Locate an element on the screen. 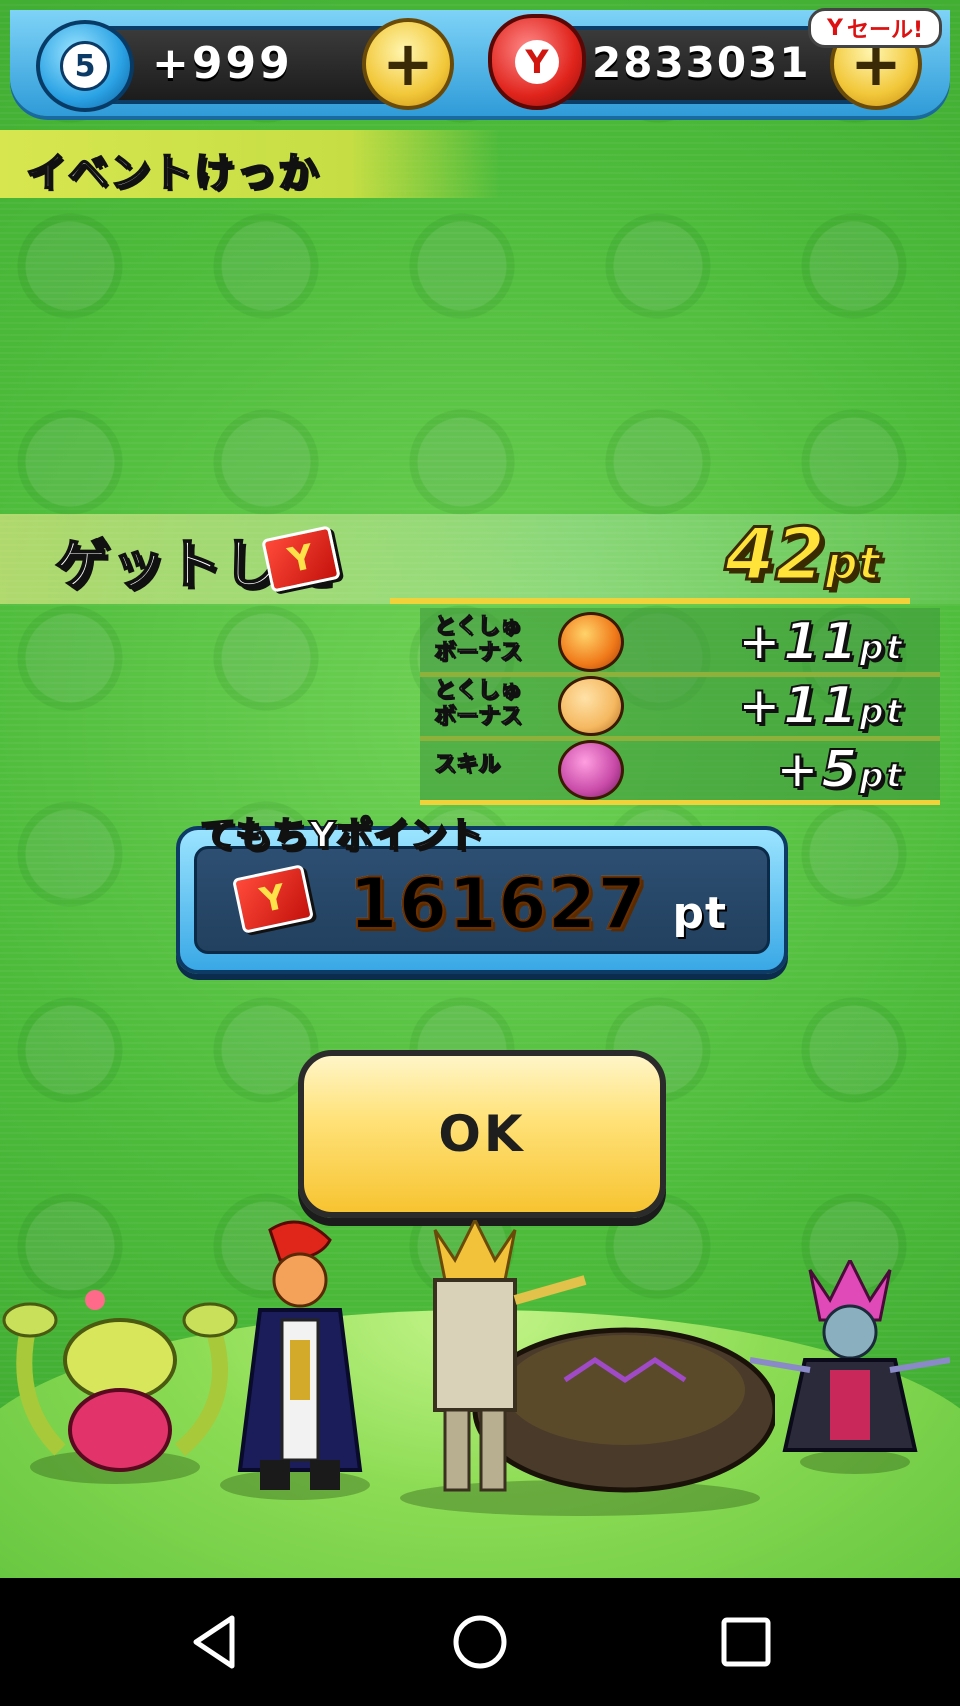 Image resolution: width=960 pixels, height=1706 pixels. section-banner: イベントけっか is located at coordinates (250, 164).